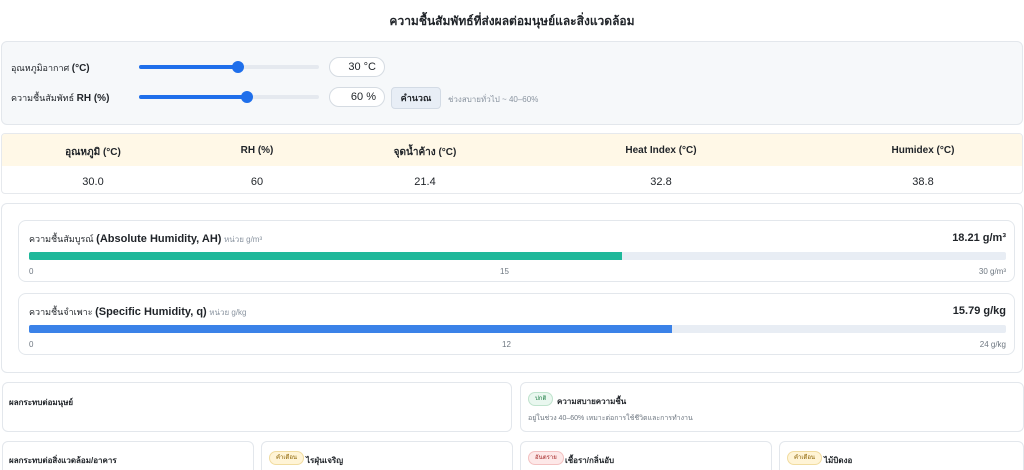  Describe the element at coordinates (128, 455) in the screenshot. I see `environment-impact-panel: ผลกระทบต่อสิ่งแวดล้อม/อาคาร` at that location.